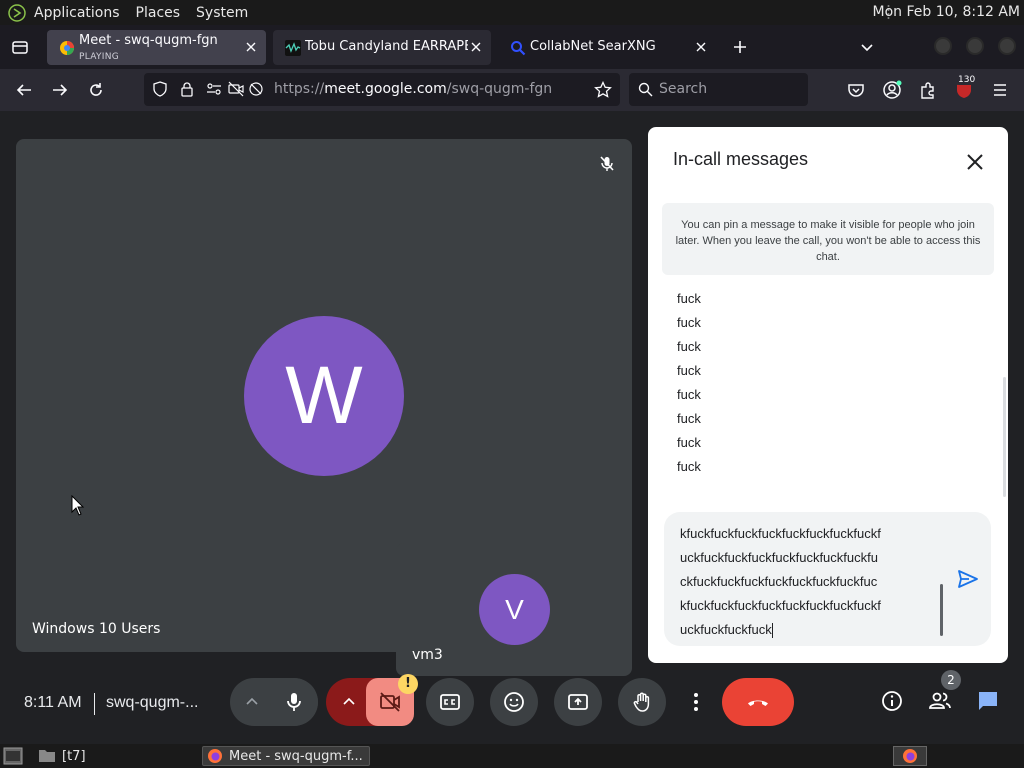 This screenshot has width=1024, height=768. What do you see at coordinates (96, 629) in the screenshot?
I see `participant-name: Windows 10 Users` at bounding box center [96, 629].